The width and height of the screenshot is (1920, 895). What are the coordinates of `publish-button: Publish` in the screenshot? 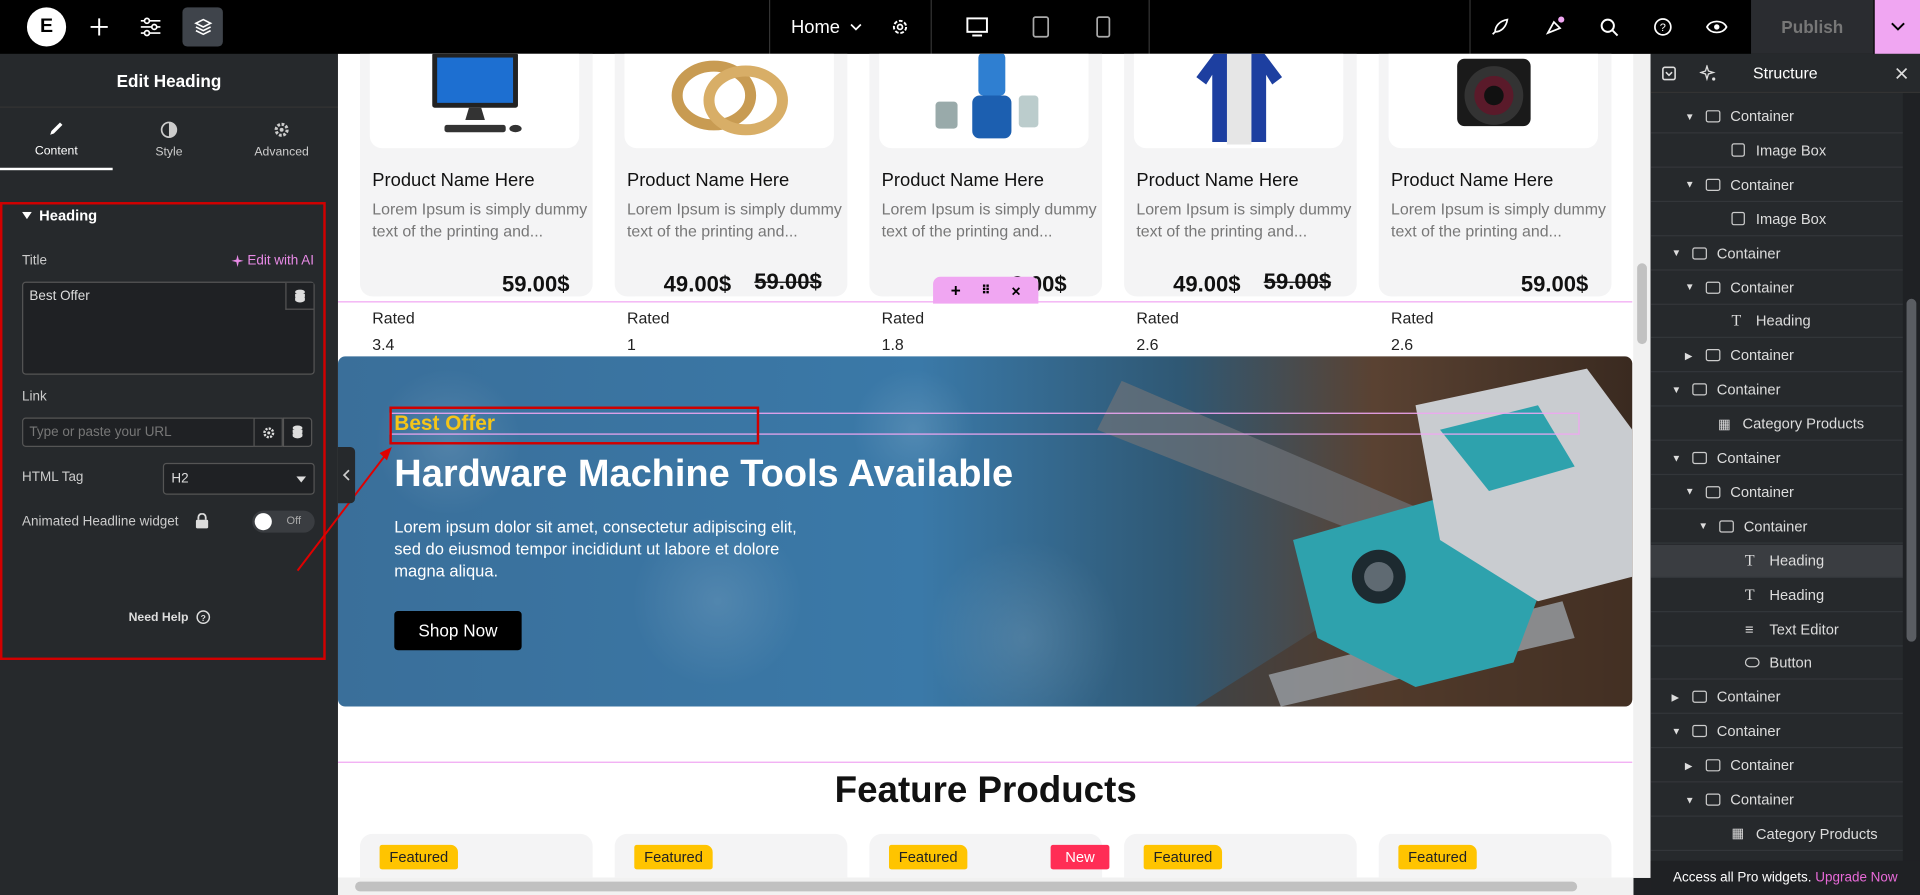 It's located at (1812, 27).